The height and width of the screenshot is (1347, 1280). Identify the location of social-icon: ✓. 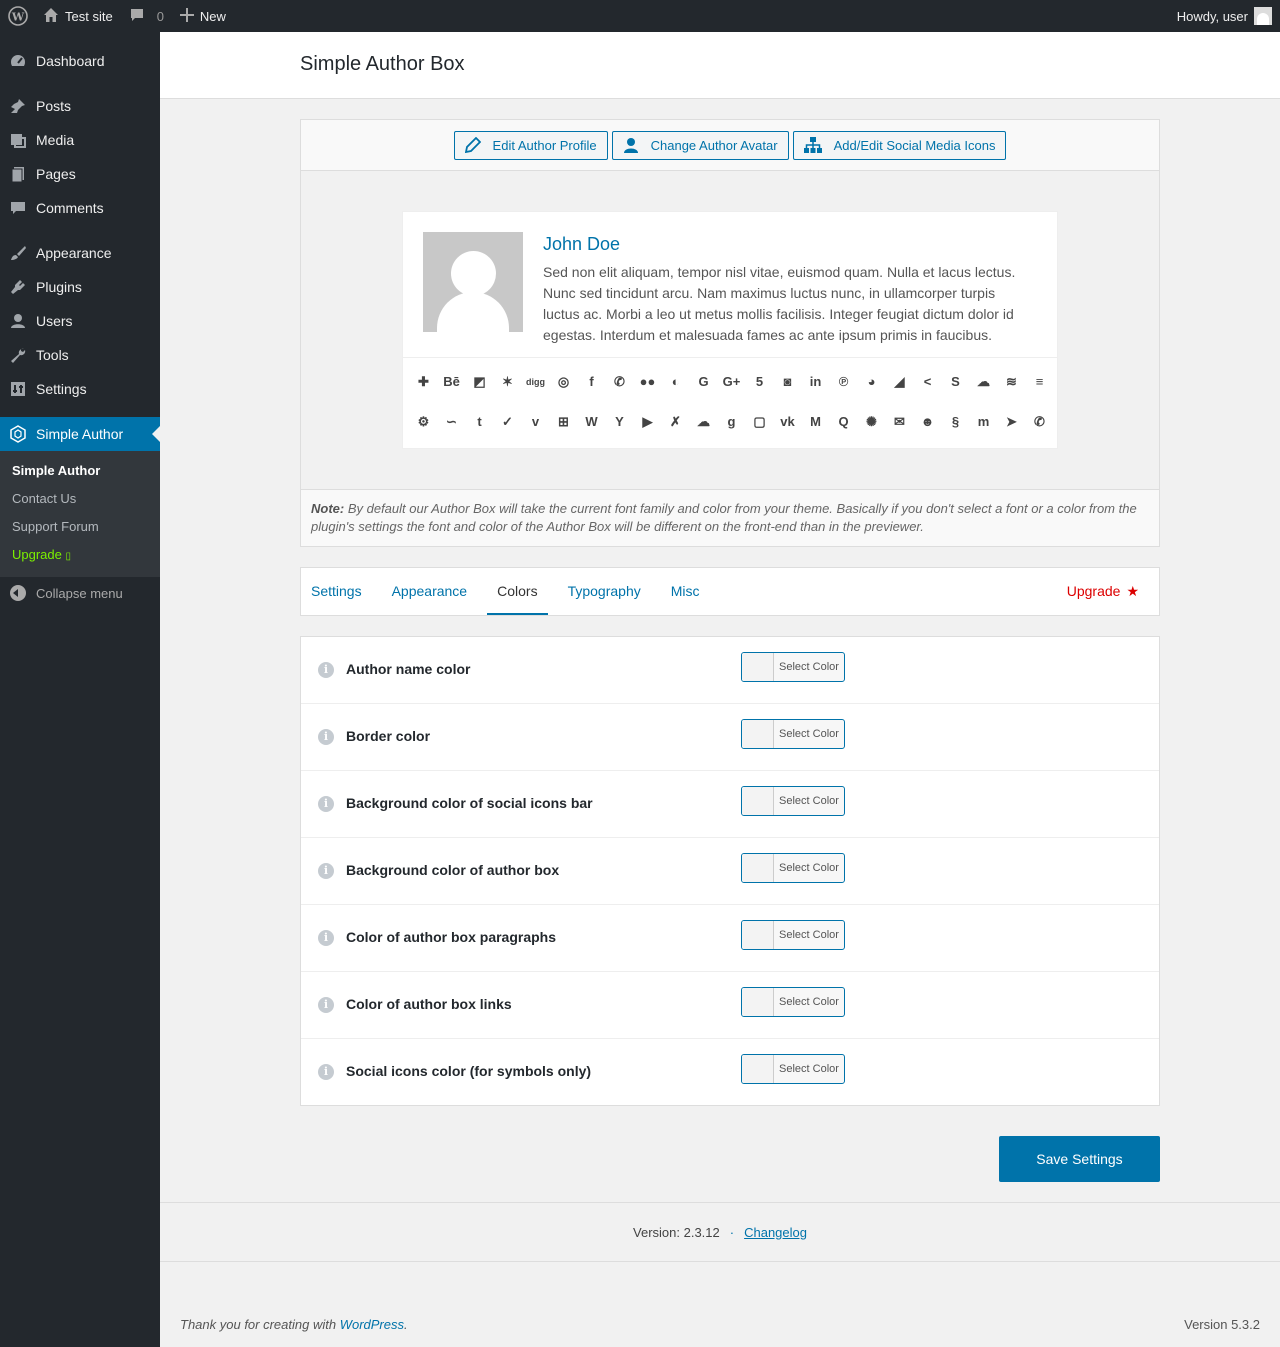
(507, 421).